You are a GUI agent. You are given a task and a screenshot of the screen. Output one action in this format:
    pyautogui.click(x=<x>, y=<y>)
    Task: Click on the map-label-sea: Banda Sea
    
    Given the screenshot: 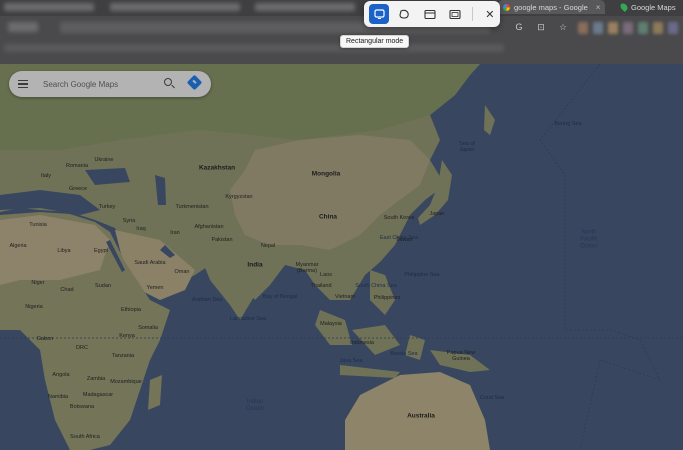 What is the action you would take?
    pyautogui.click(x=404, y=354)
    